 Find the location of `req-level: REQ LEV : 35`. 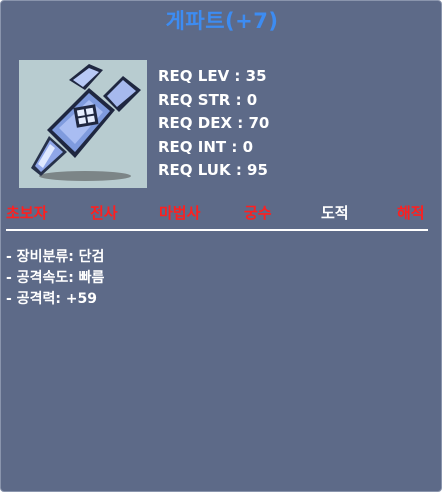

req-level: REQ LEV : 35 is located at coordinates (212, 76).